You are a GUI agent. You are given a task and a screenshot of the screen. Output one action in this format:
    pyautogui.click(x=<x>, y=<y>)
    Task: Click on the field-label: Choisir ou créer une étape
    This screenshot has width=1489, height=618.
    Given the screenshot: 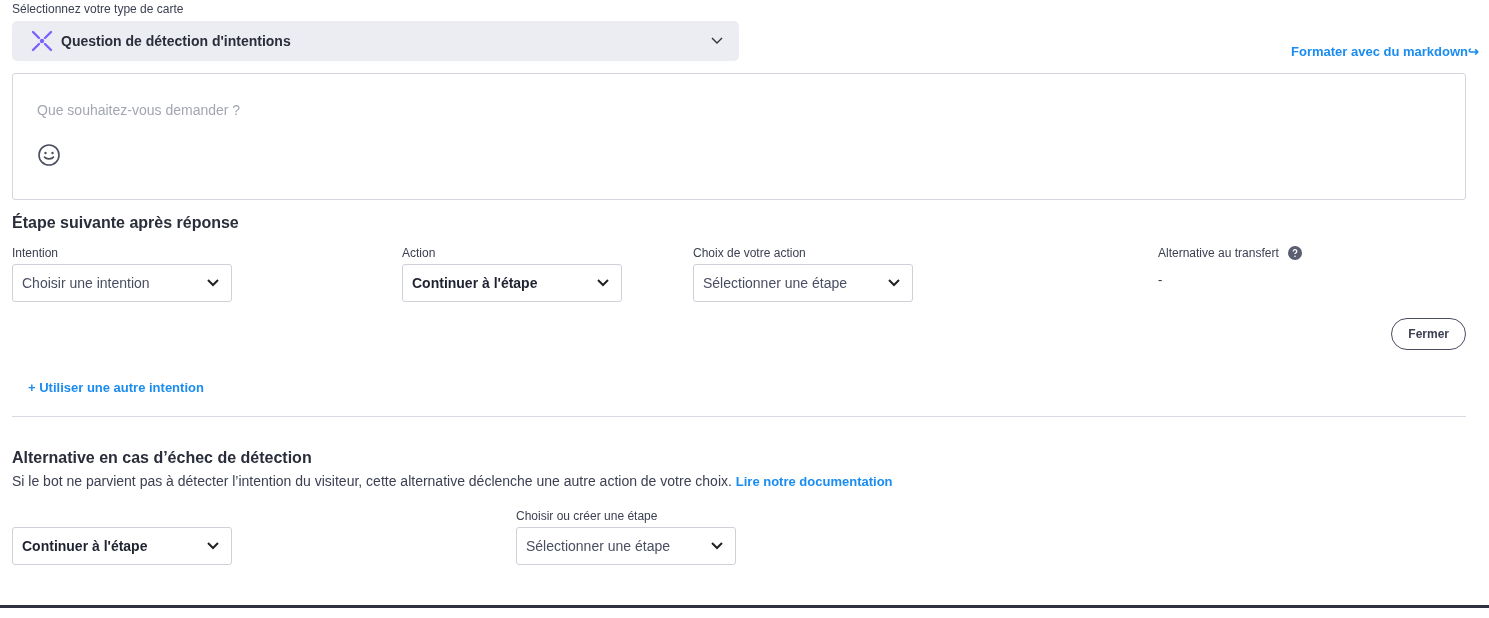 What is the action you would take?
    pyautogui.click(x=587, y=516)
    